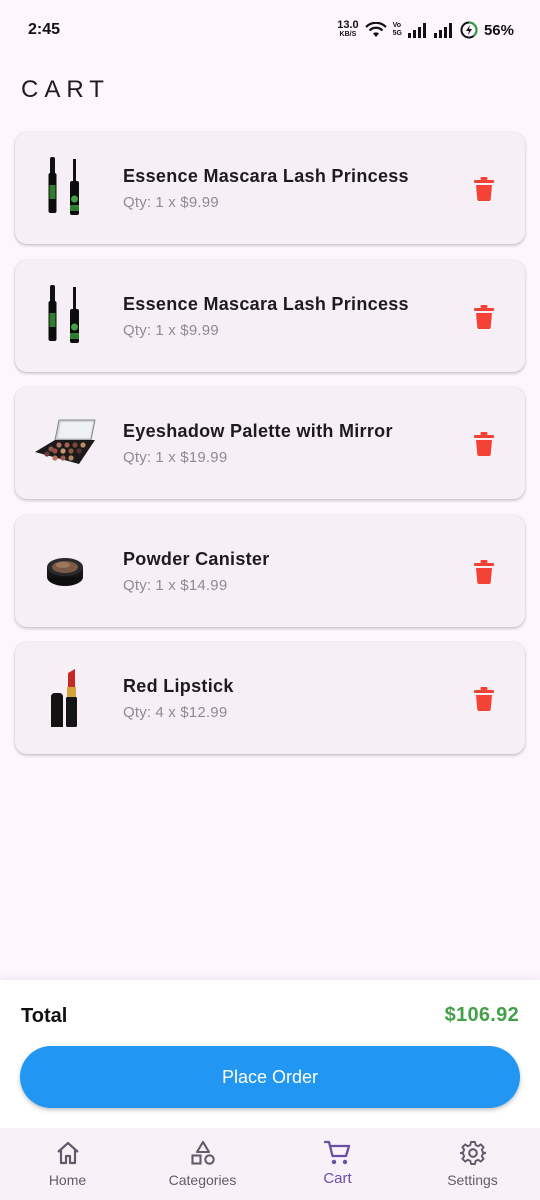  What do you see at coordinates (481, 1015) in the screenshot?
I see `total-value: $106.92` at bounding box center [481, 1015].